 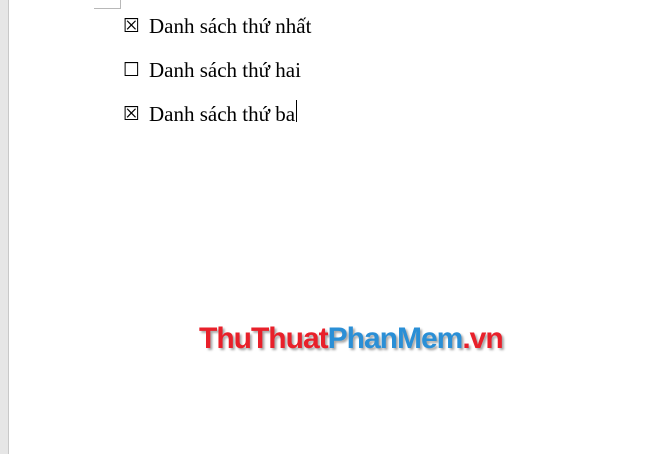 I want to click on list-item-label: Danh sách thứ nhất, so click(x=230, y=26).